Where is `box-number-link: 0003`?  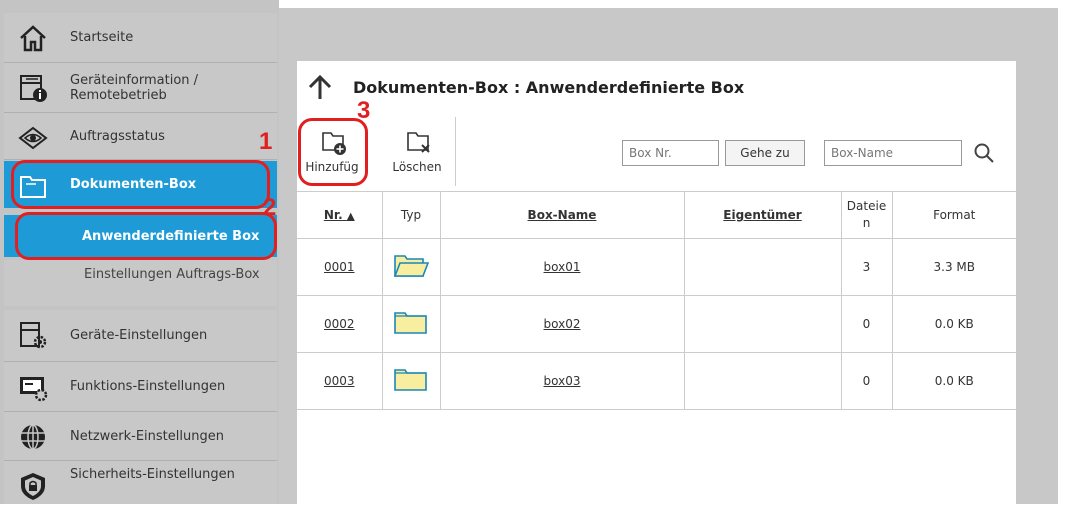
box-number-link: 0003 is located at coordinates (340, 381).